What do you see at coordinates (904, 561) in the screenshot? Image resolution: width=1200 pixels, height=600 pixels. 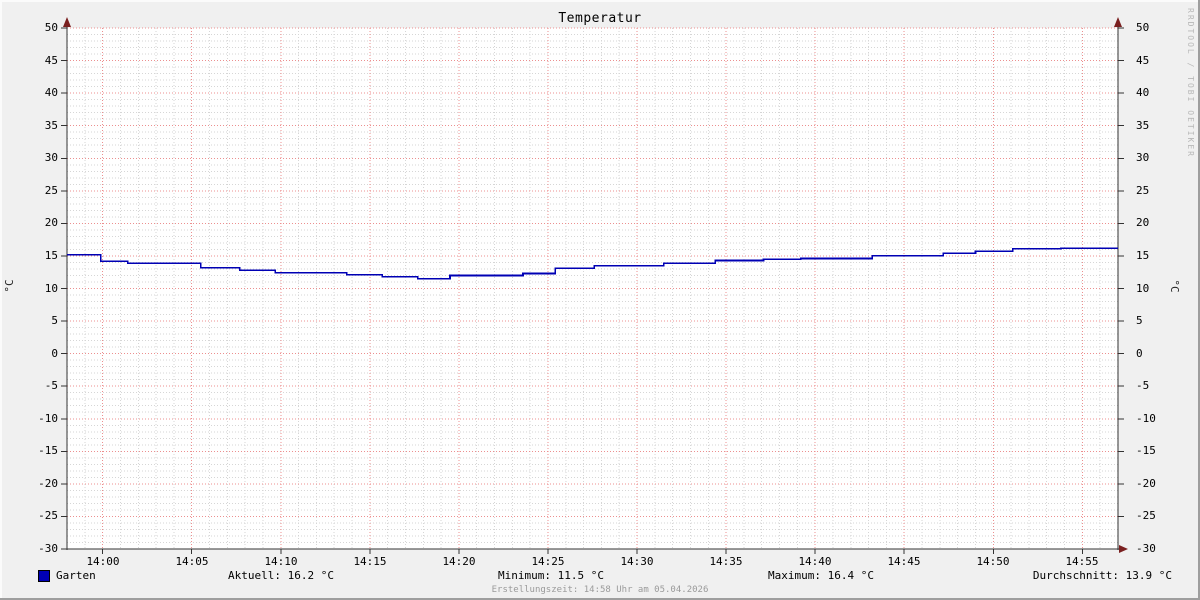 I see `x-axis-tick-label: 14:45` at bounding box center [904, 561].